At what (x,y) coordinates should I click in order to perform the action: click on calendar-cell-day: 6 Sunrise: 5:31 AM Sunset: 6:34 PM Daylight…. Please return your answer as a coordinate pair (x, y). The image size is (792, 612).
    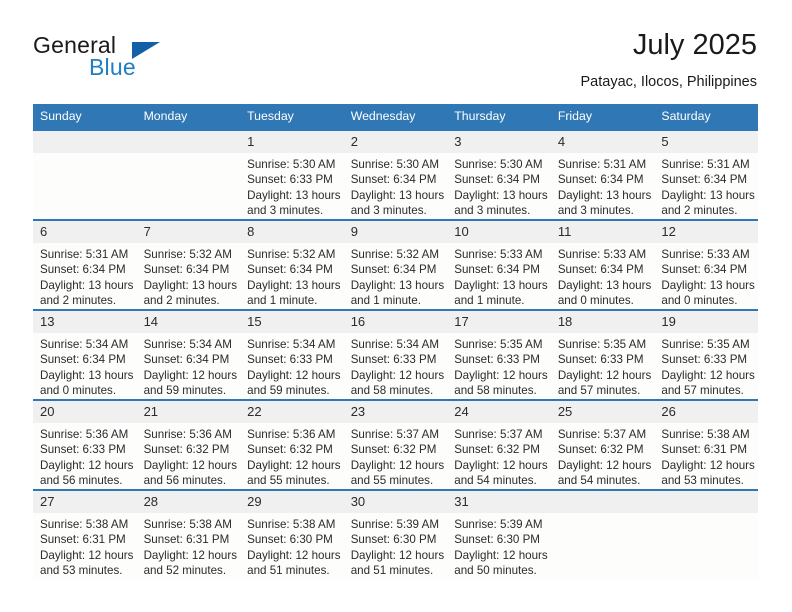
    Looking at the image, I should click on (85, 264).